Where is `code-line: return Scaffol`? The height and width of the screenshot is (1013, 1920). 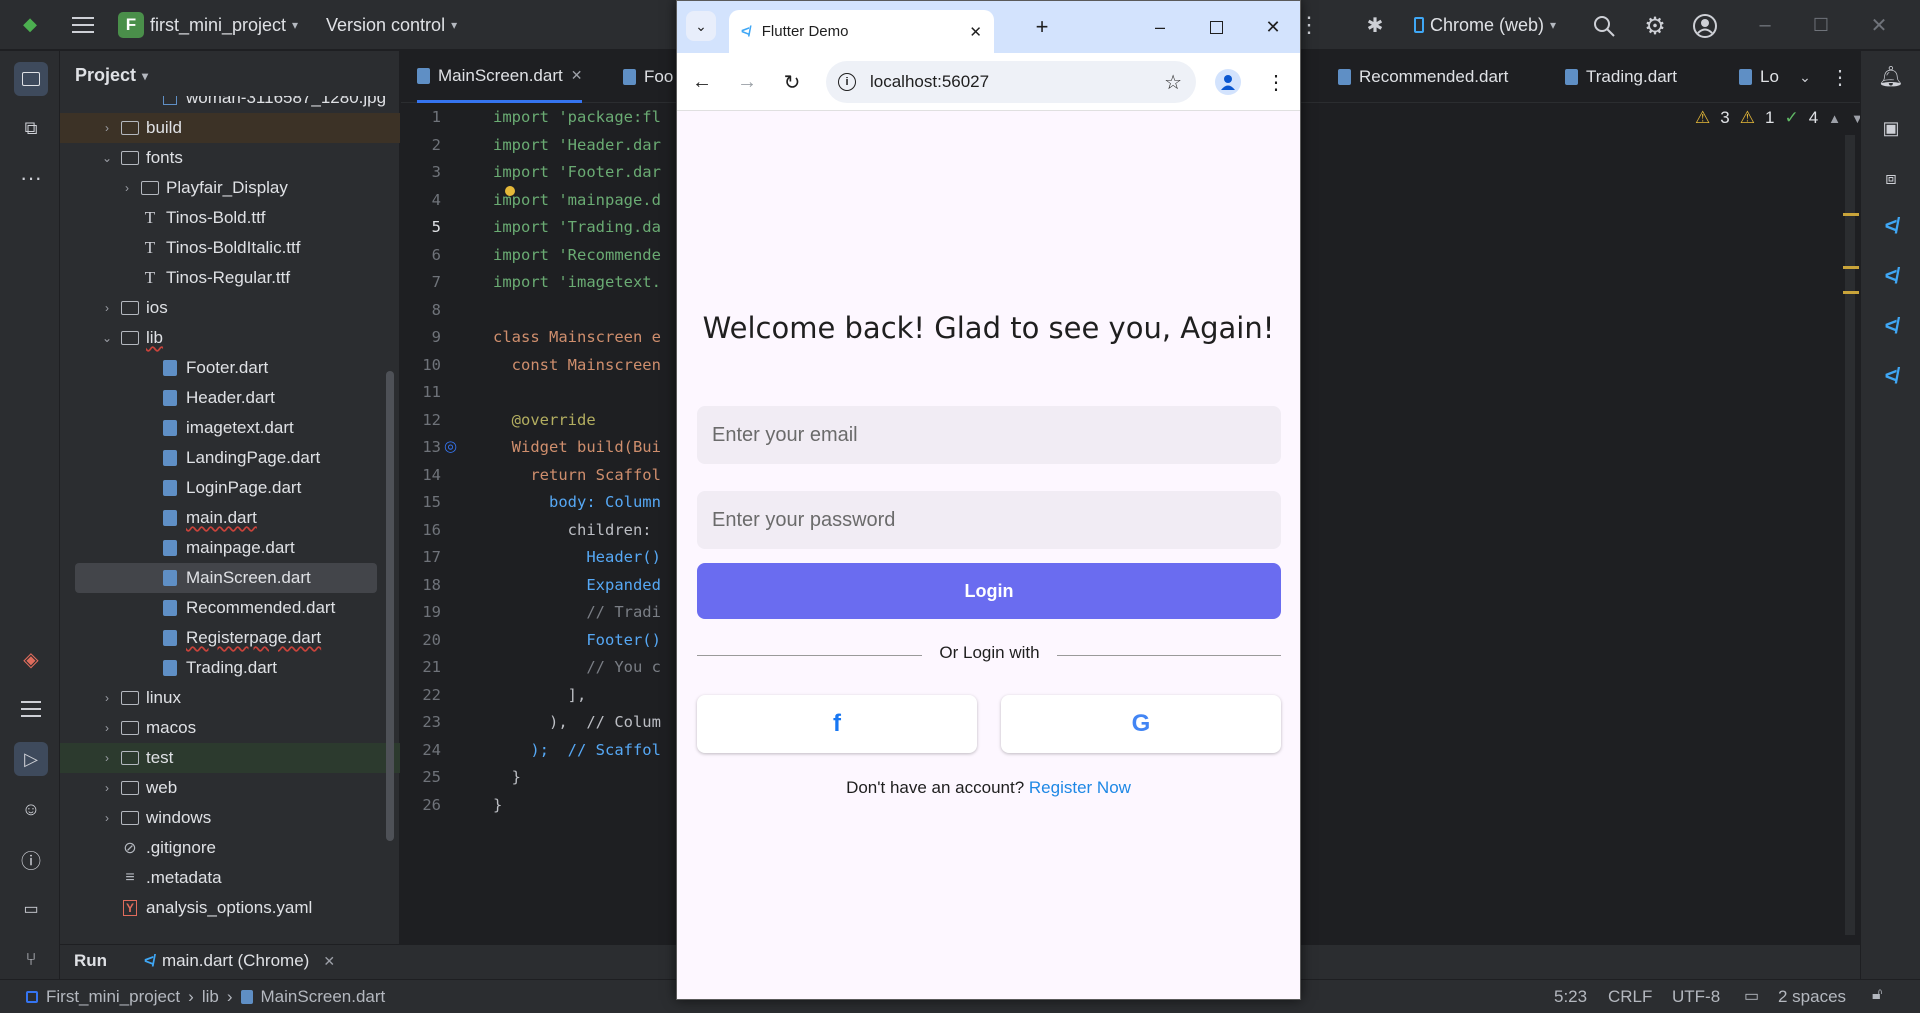
code-line: return Scaffol is located at coordinates (577, 476).